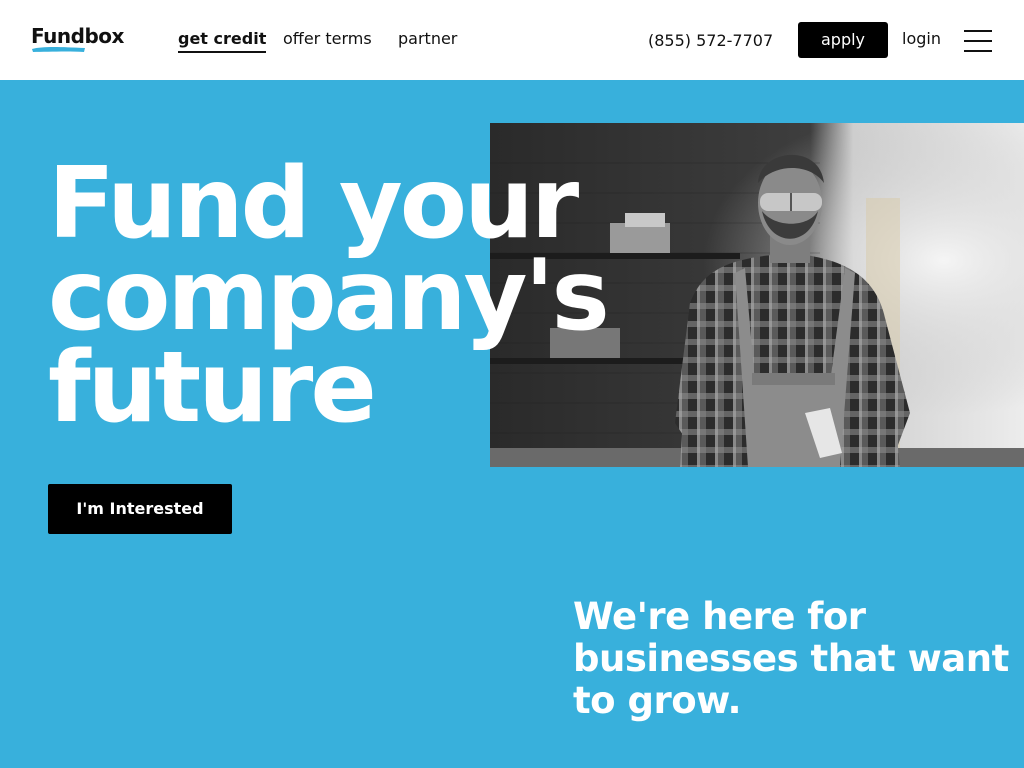 The image size is (1024, 768). I want to click on nav-link-offer-terms: offer terms, so click(327, 39).